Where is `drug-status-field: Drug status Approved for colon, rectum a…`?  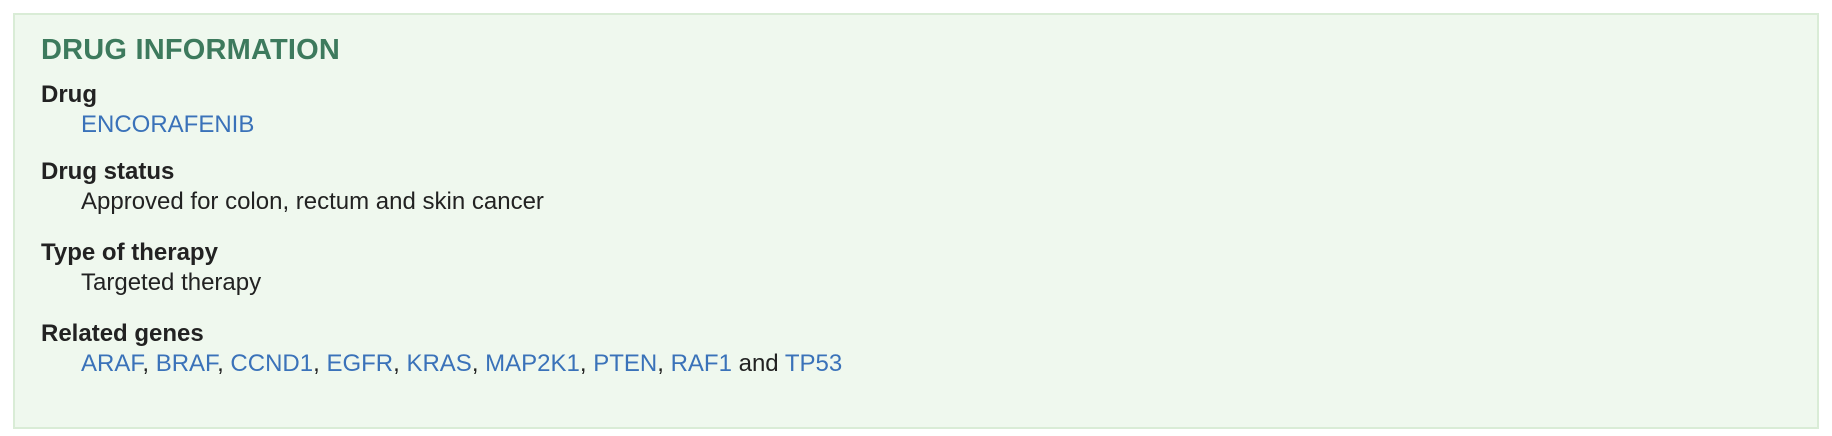 drug-status-field: Drug status Approved for colon, rectum a… is located at coordinates (929, 187).